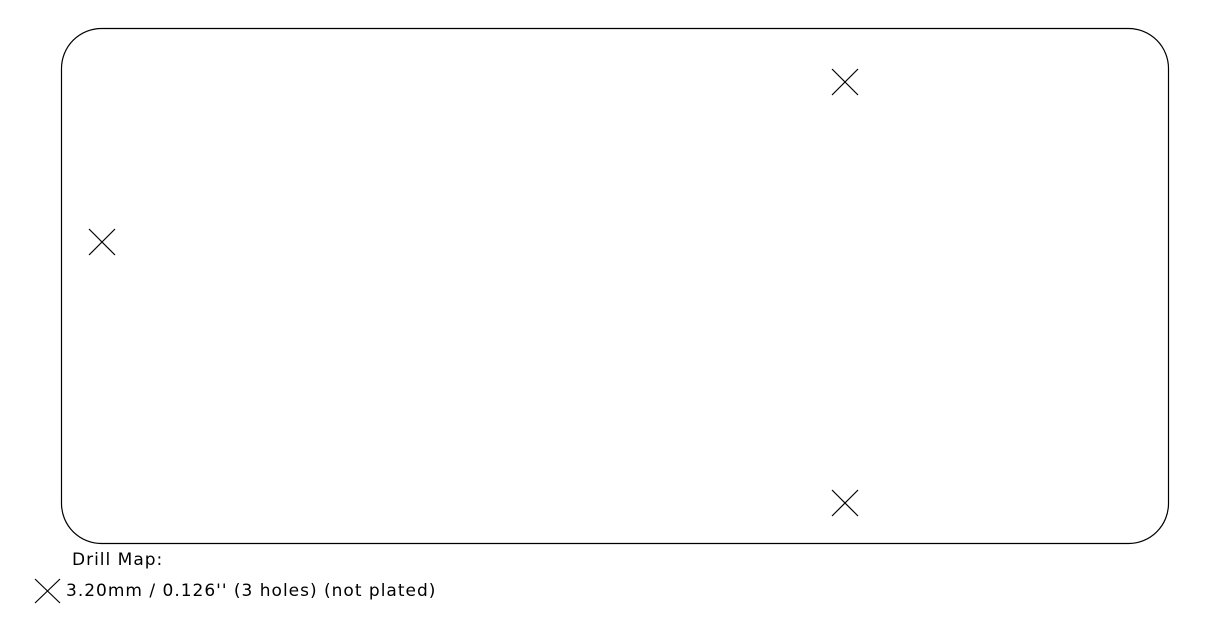 The width and height of the screenshot is (1205, 628). Describe the element at coordinates (47, 591) in the screenshot. I see `cross-icon` at that location.